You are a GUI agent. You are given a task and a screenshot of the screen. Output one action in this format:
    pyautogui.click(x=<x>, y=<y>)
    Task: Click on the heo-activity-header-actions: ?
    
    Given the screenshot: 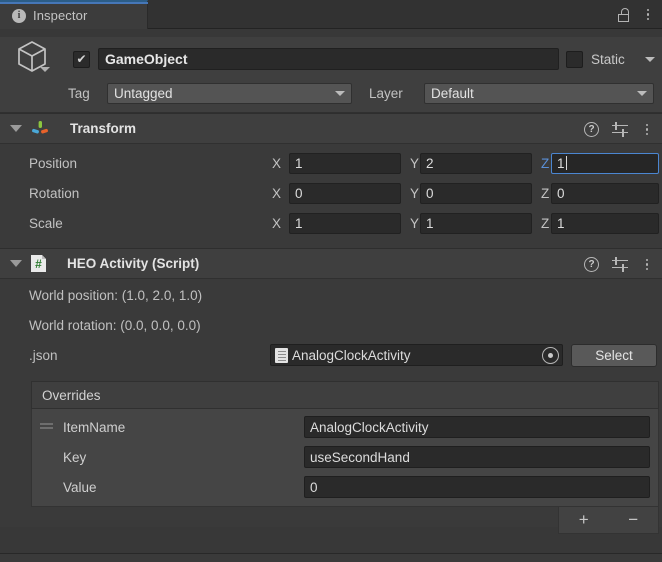 What is the action you would take?
    pyautogui.click(x=618, y=264)
    